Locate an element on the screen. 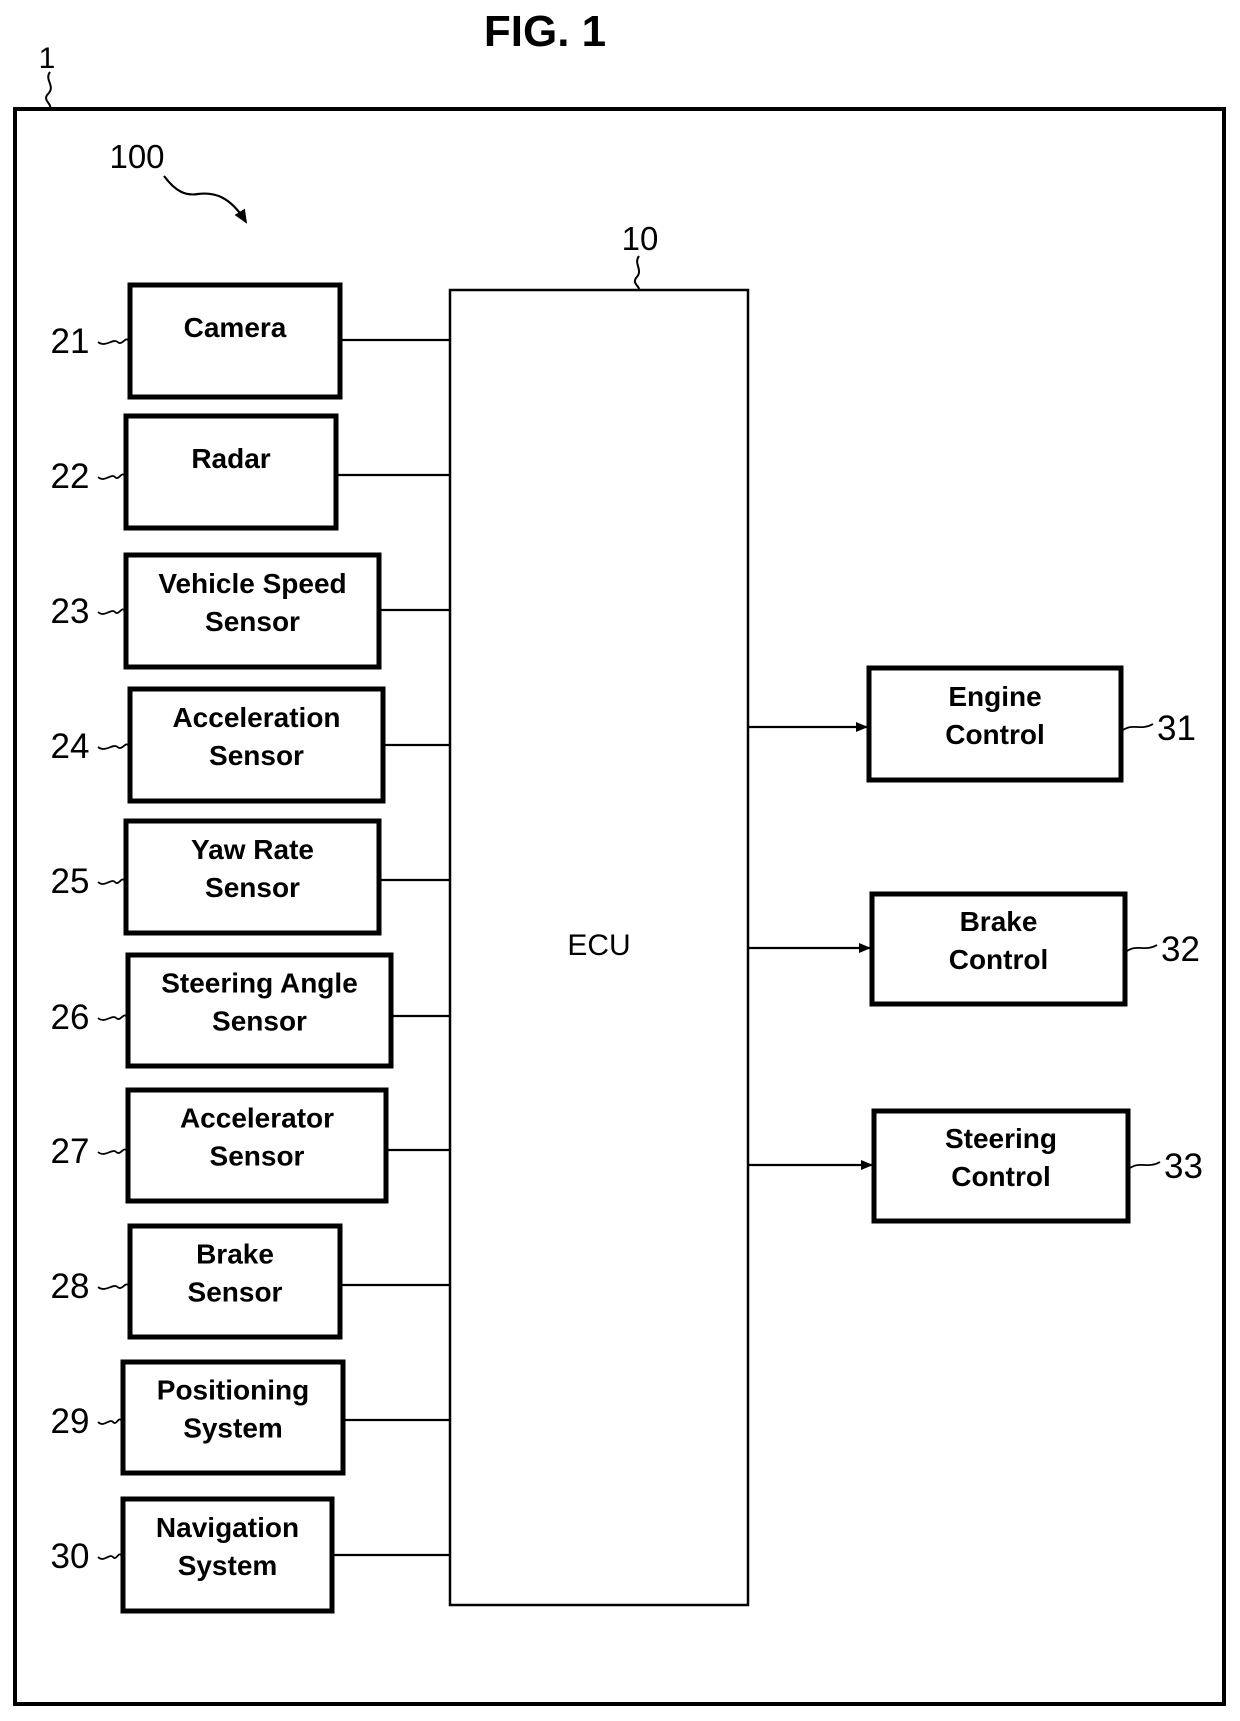 This screenshot has width=1240, height=1721. output-label-brake-control-line-1: Brake is located at coordinates (999, 921).